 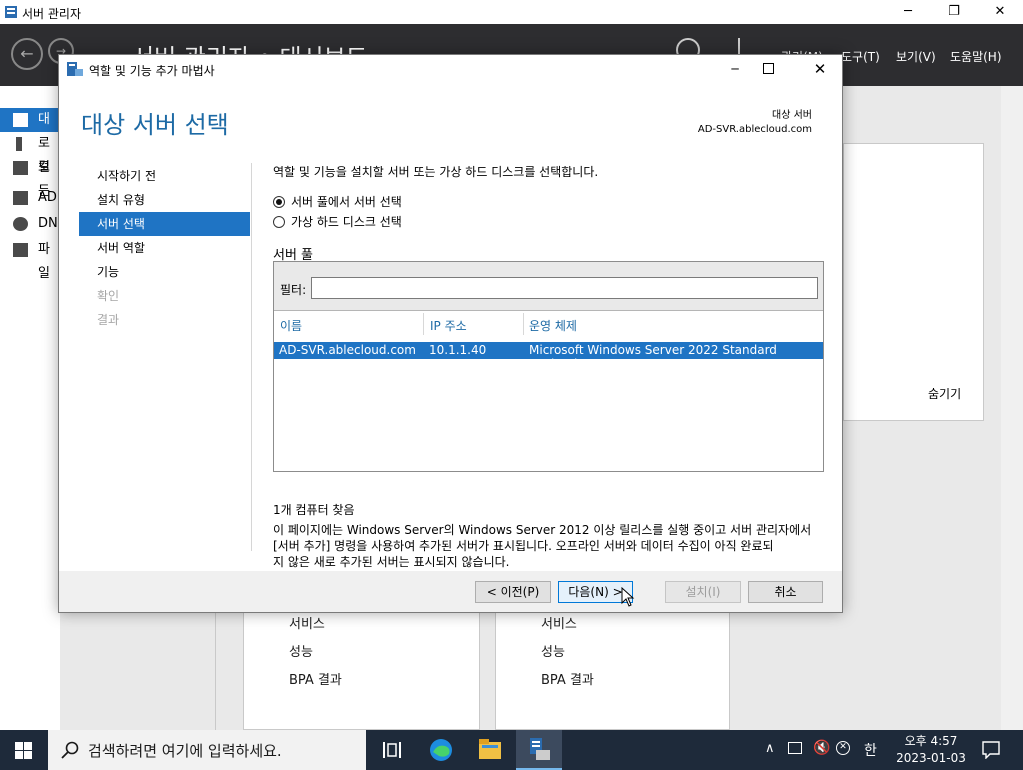 I want to click on taskbar-search: 검색하려면 여기에 입력하세요., so click(x=207, y=750).